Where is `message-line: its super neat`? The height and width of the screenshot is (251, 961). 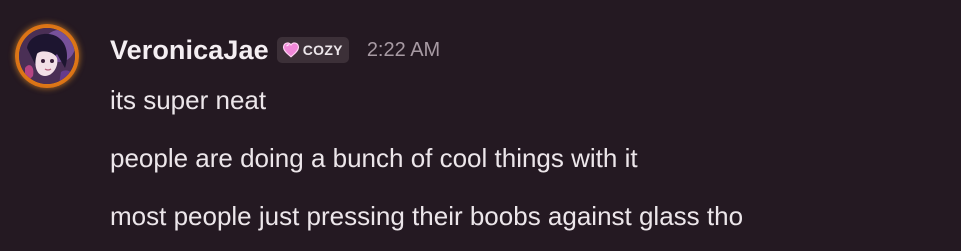 message-line: its super neat is located at coordinates (188, 100).